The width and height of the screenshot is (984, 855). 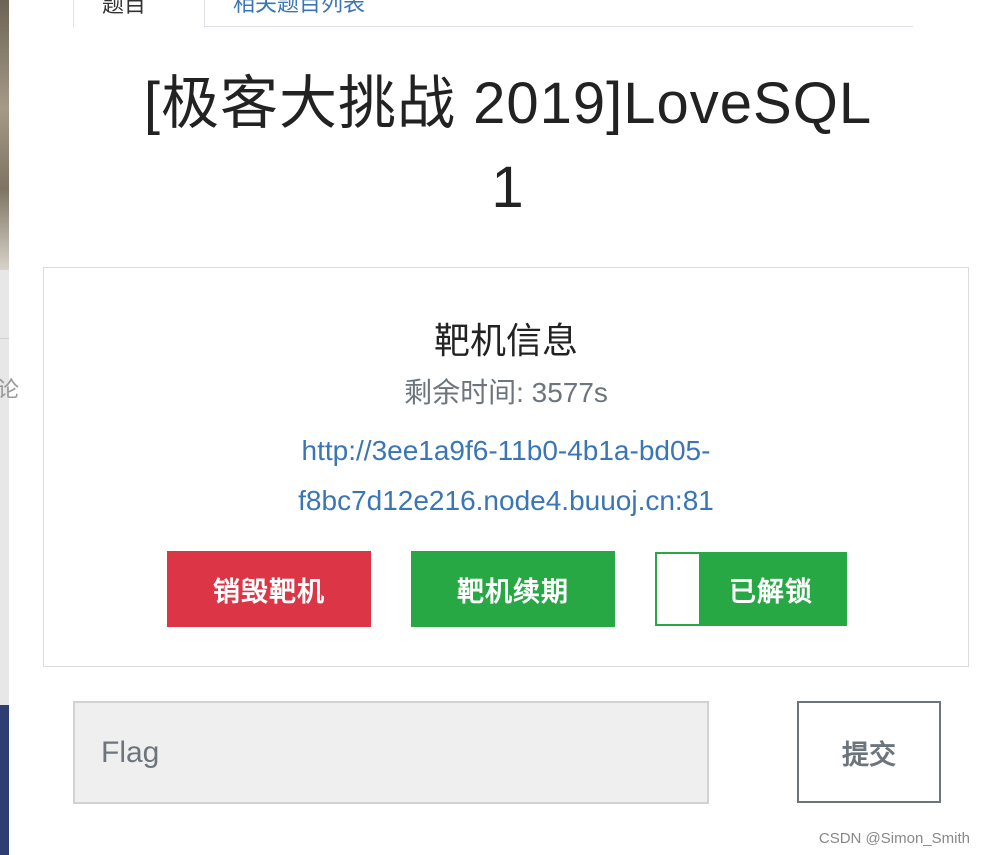 I want to click on tab-challenge: 题目, so click(x=139, y=14).